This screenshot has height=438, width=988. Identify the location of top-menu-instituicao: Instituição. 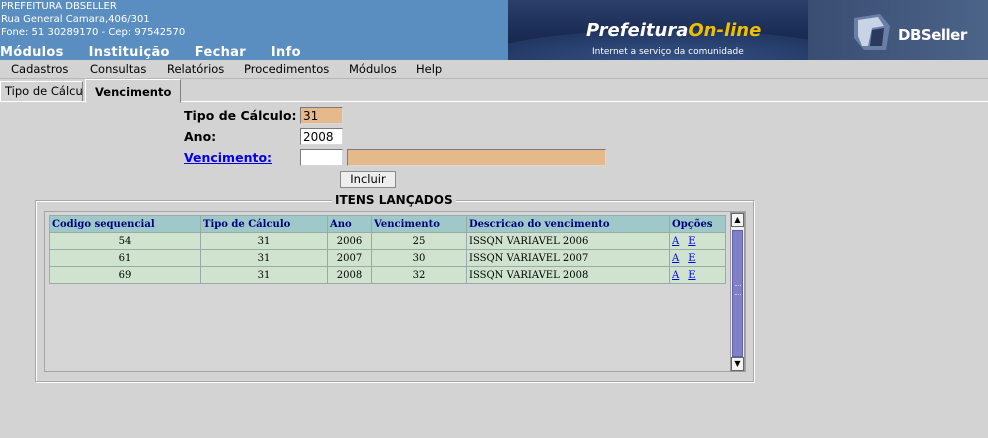
(129, 52).